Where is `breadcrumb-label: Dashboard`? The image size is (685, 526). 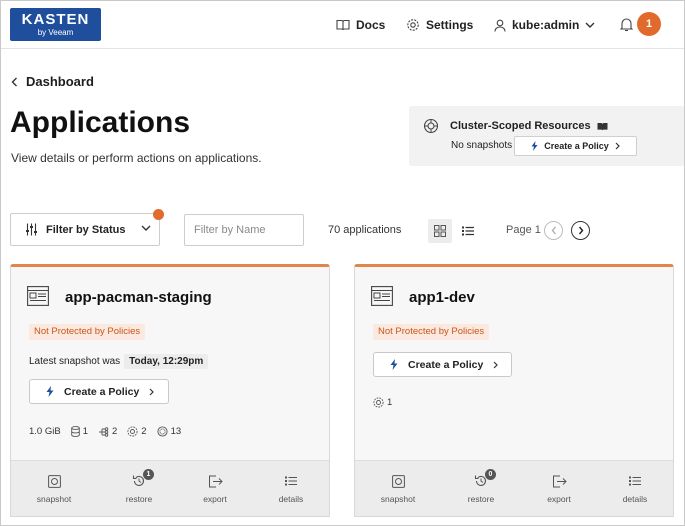
breadcrumb-label: Dashboard is located at coordinates (60, 81).